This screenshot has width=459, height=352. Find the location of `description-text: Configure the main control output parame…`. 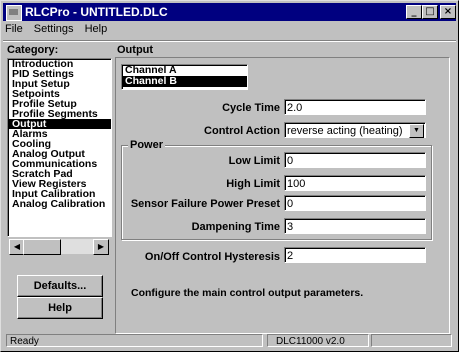

description-text: Configure the main control output parame… is located at coordinates (247, 293).